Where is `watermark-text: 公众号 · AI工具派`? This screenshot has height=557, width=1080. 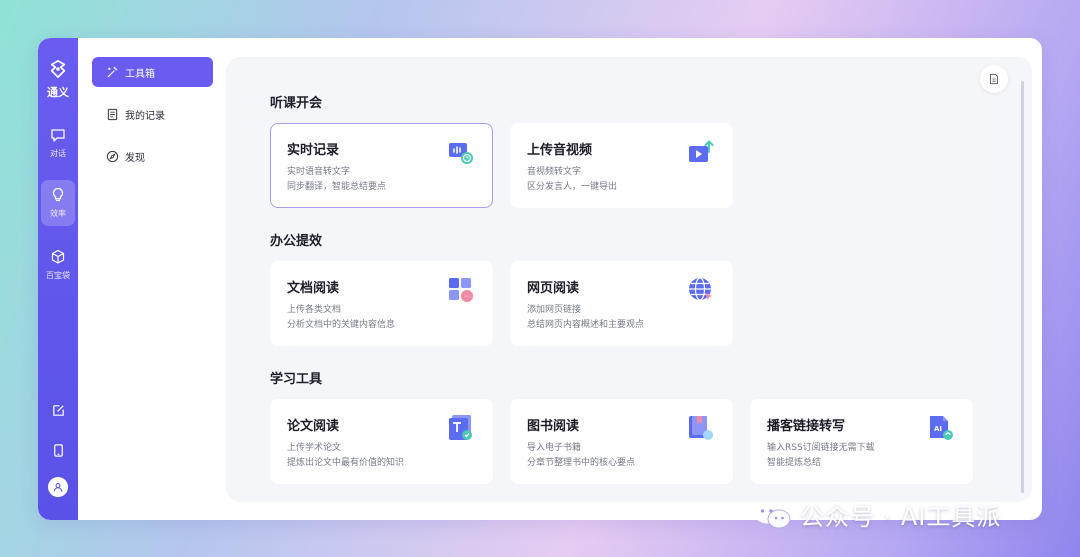 watermark-text: 公众号 · AI工具派 is located at coordinates (901, 517).